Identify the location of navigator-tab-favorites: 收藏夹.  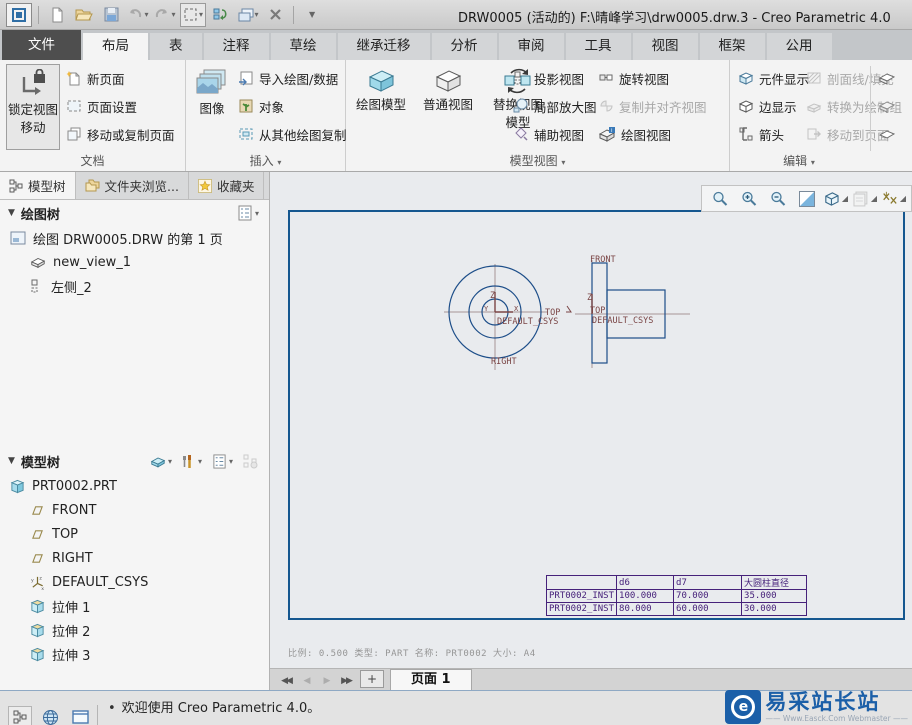
(227, 185).